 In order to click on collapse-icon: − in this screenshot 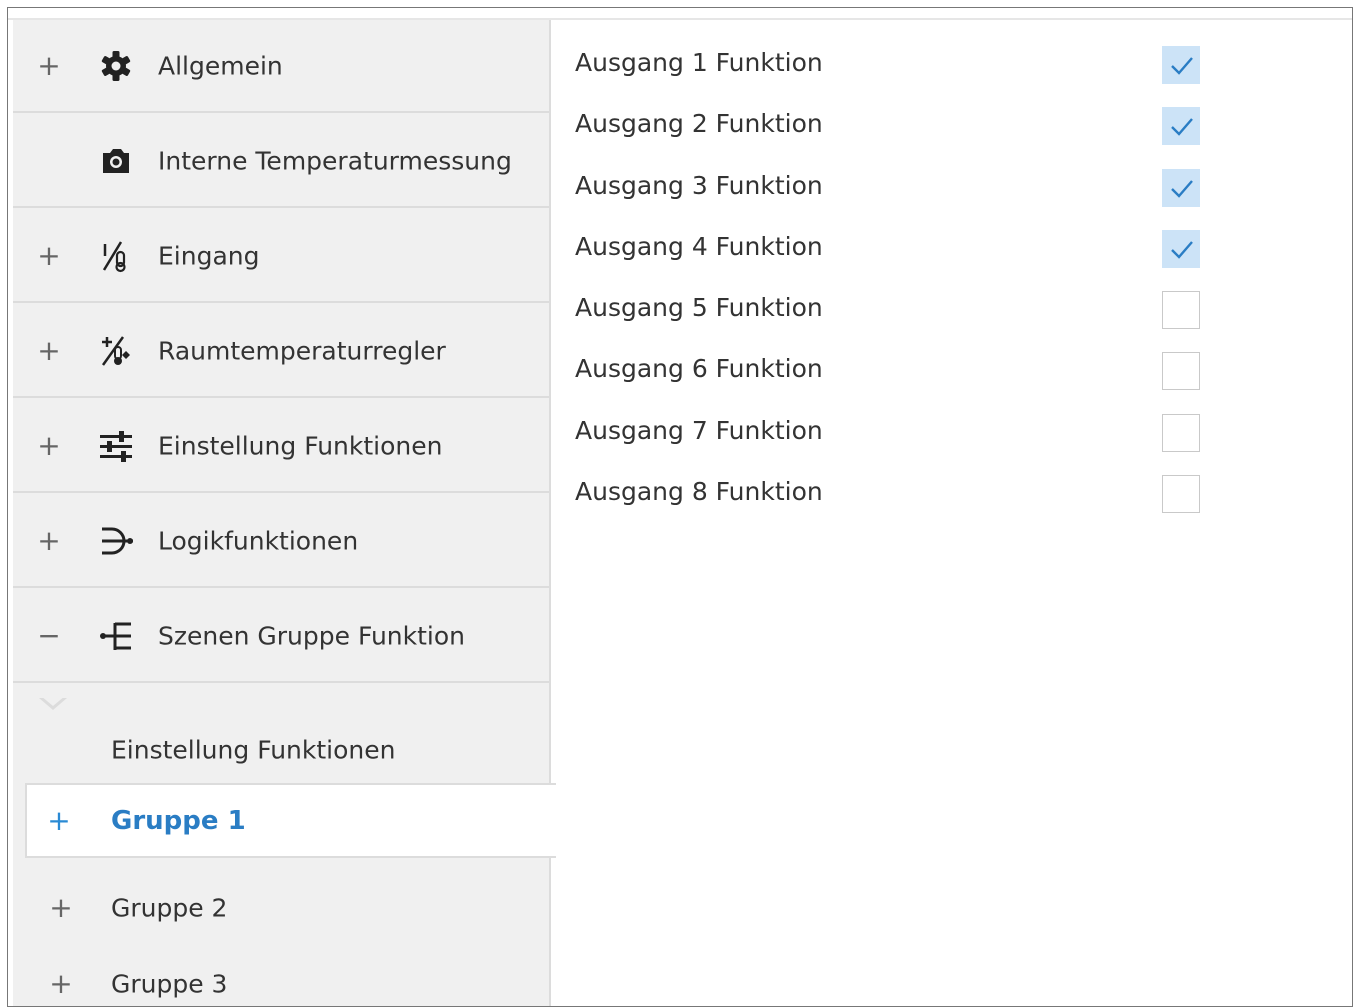, I will do `click(49, 635)`.